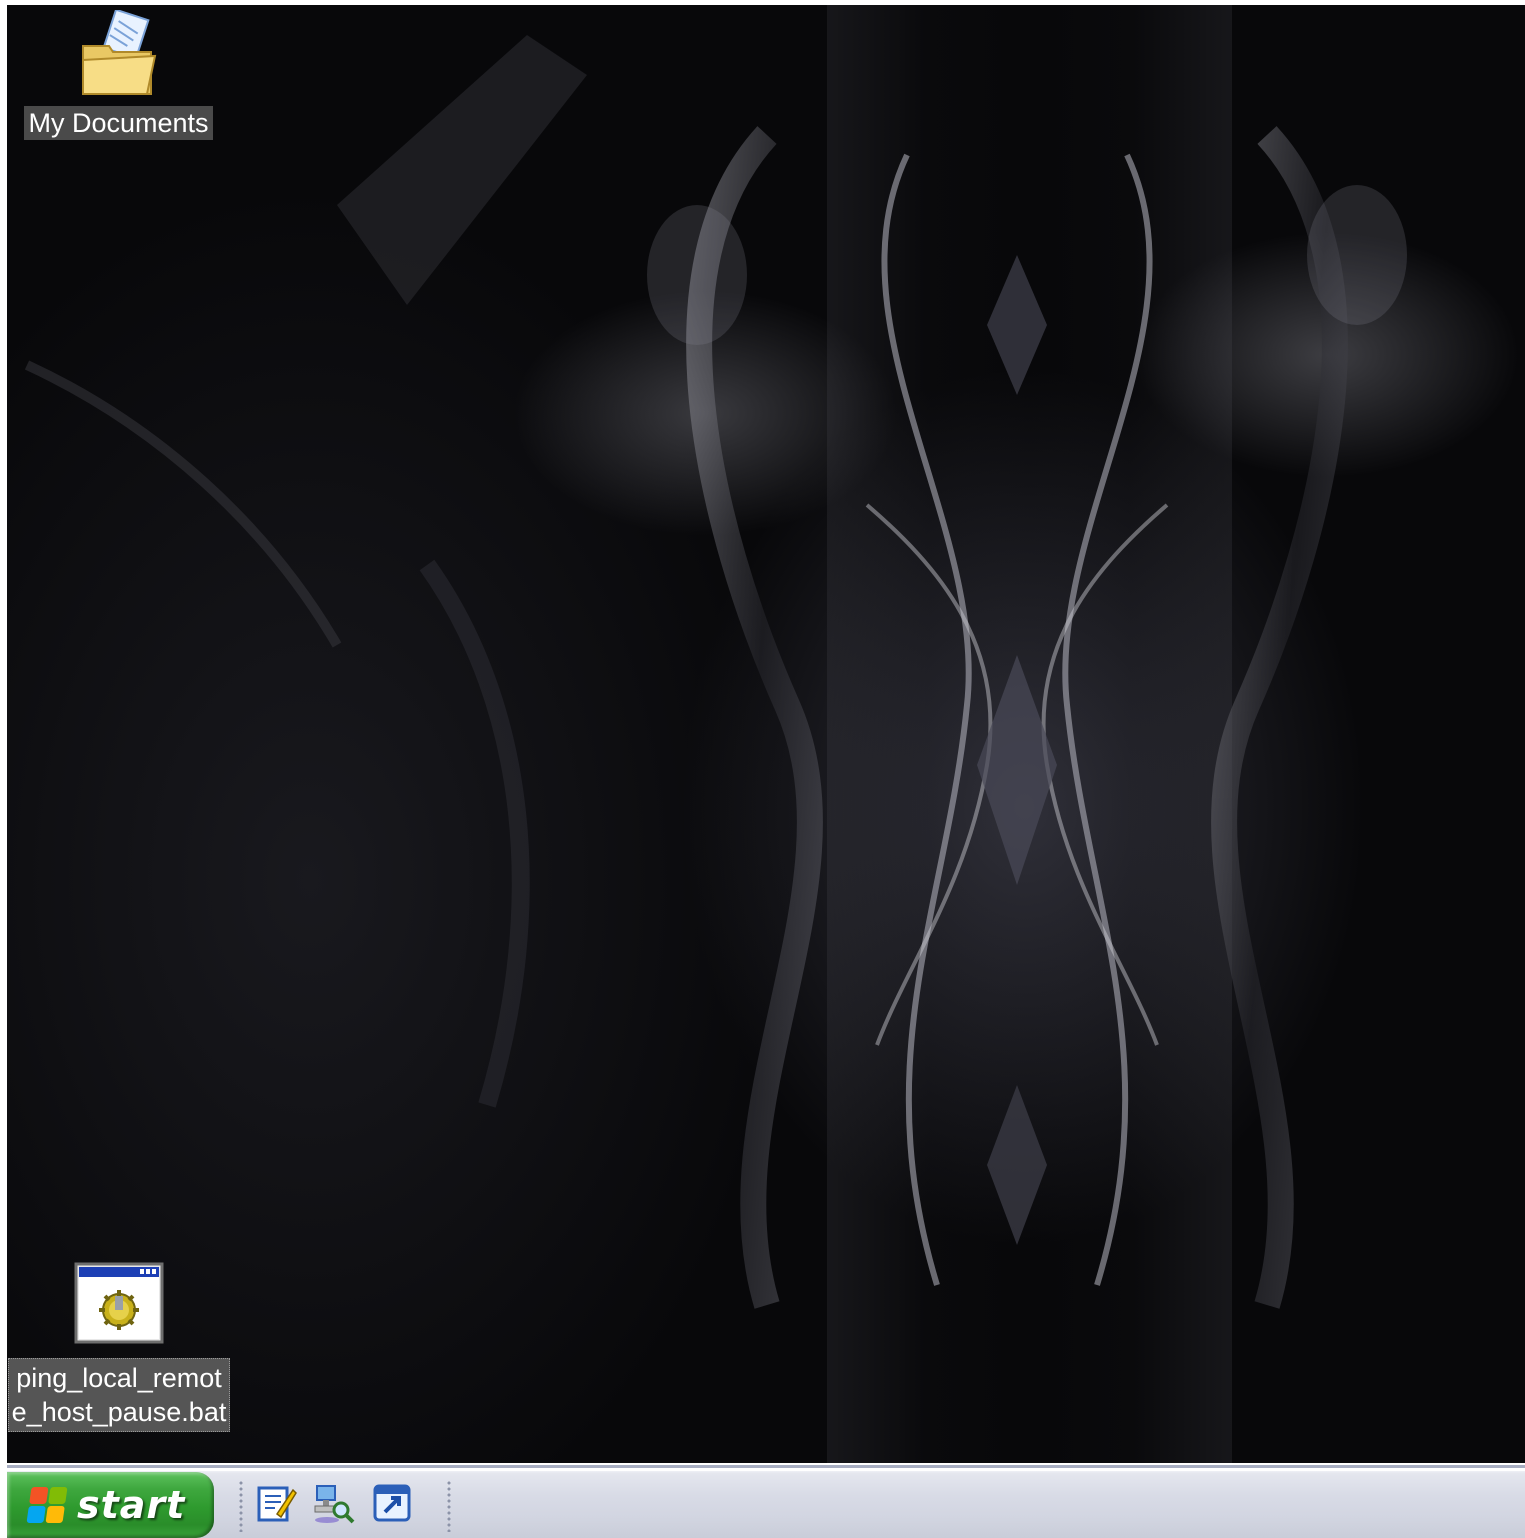 This screenshot has height=1538, width=1525. I want to click on notepad-edit-icon, so click(276, 1503).